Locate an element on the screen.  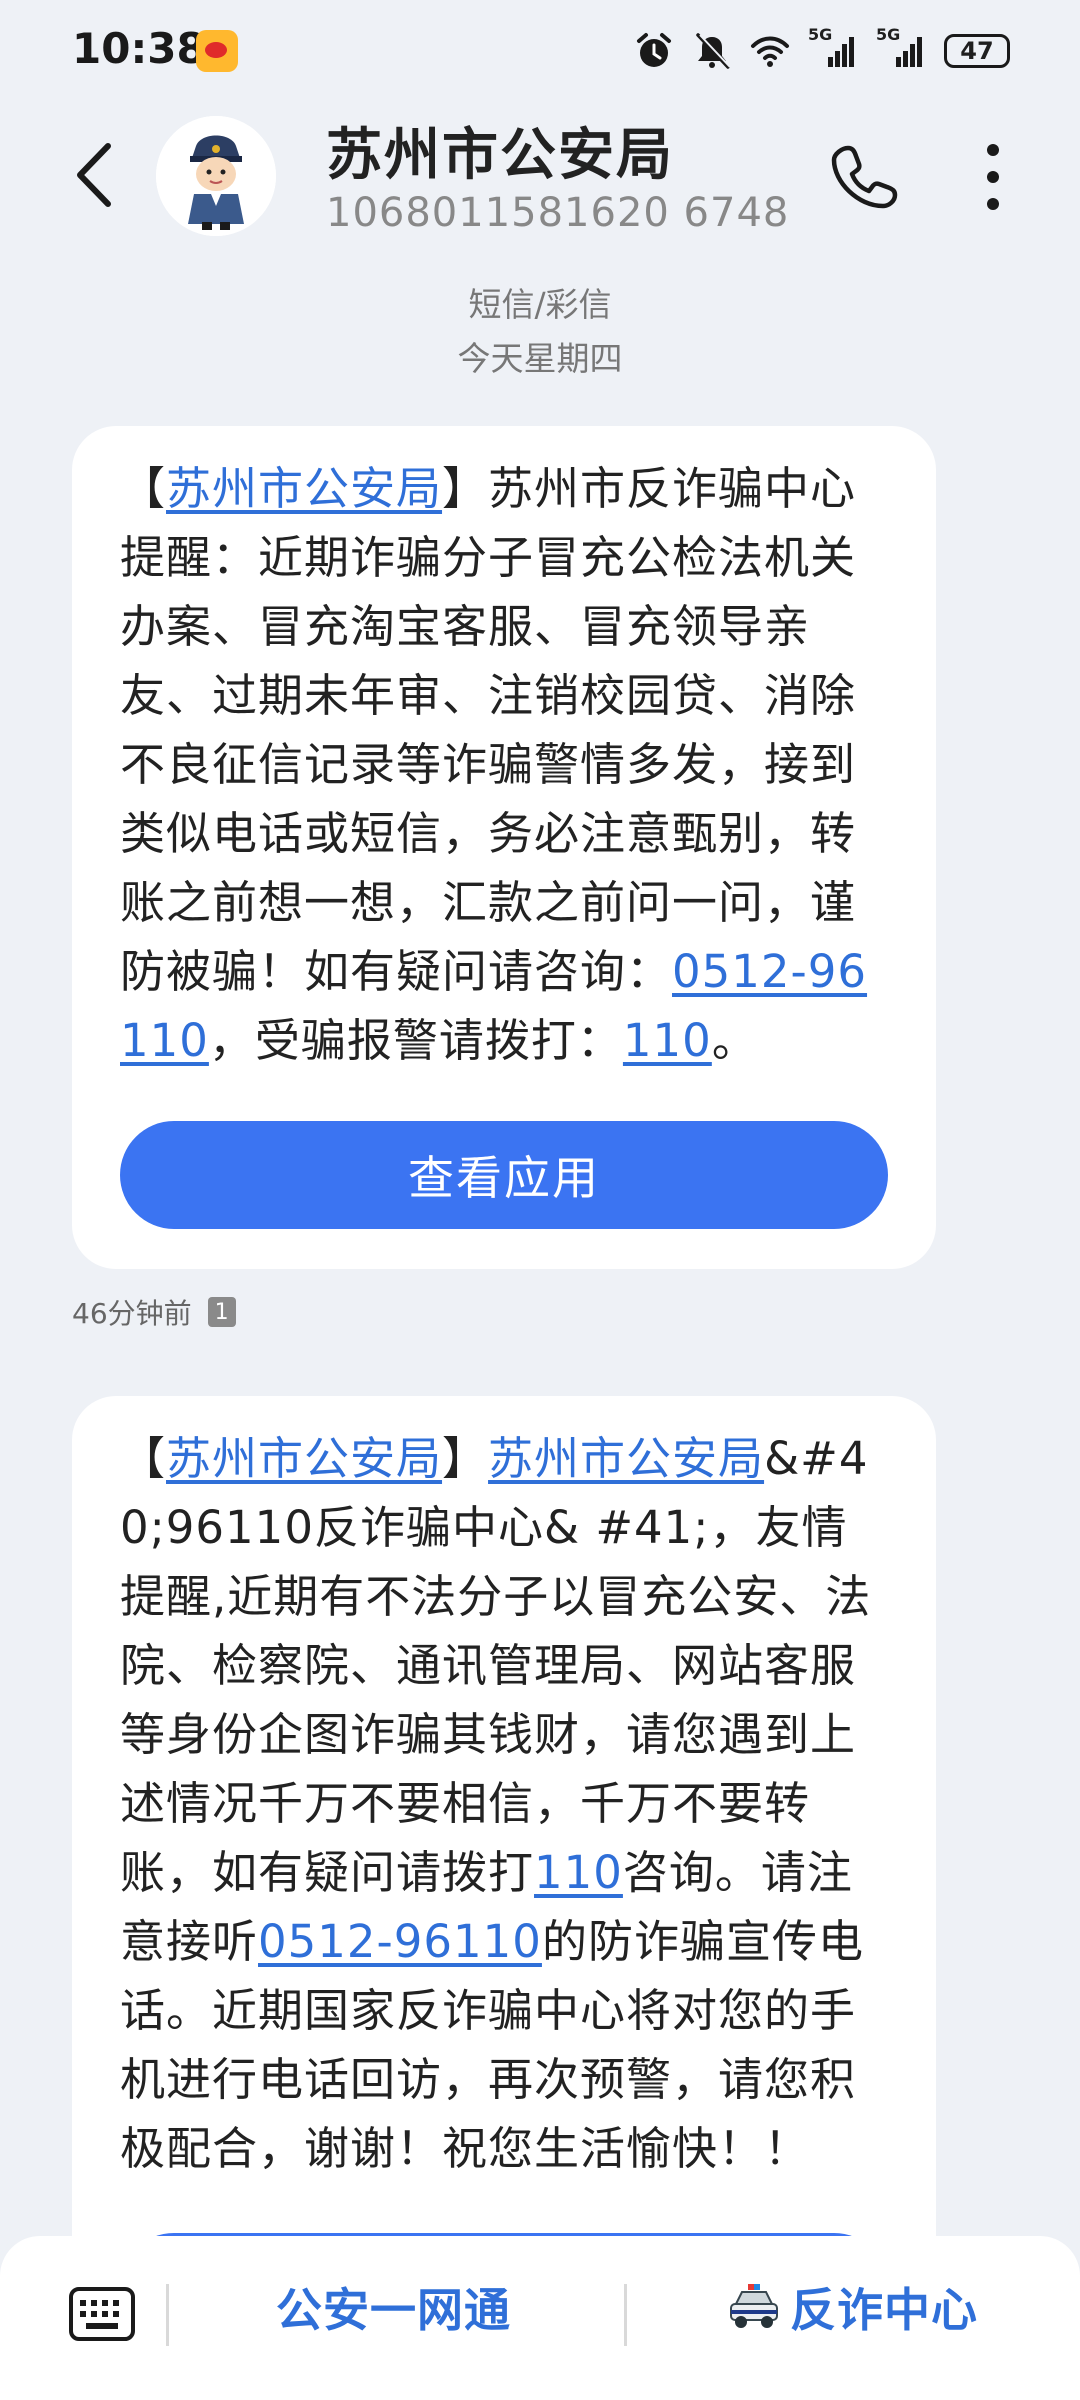
mute-icon is located at coordinates (713, 51).